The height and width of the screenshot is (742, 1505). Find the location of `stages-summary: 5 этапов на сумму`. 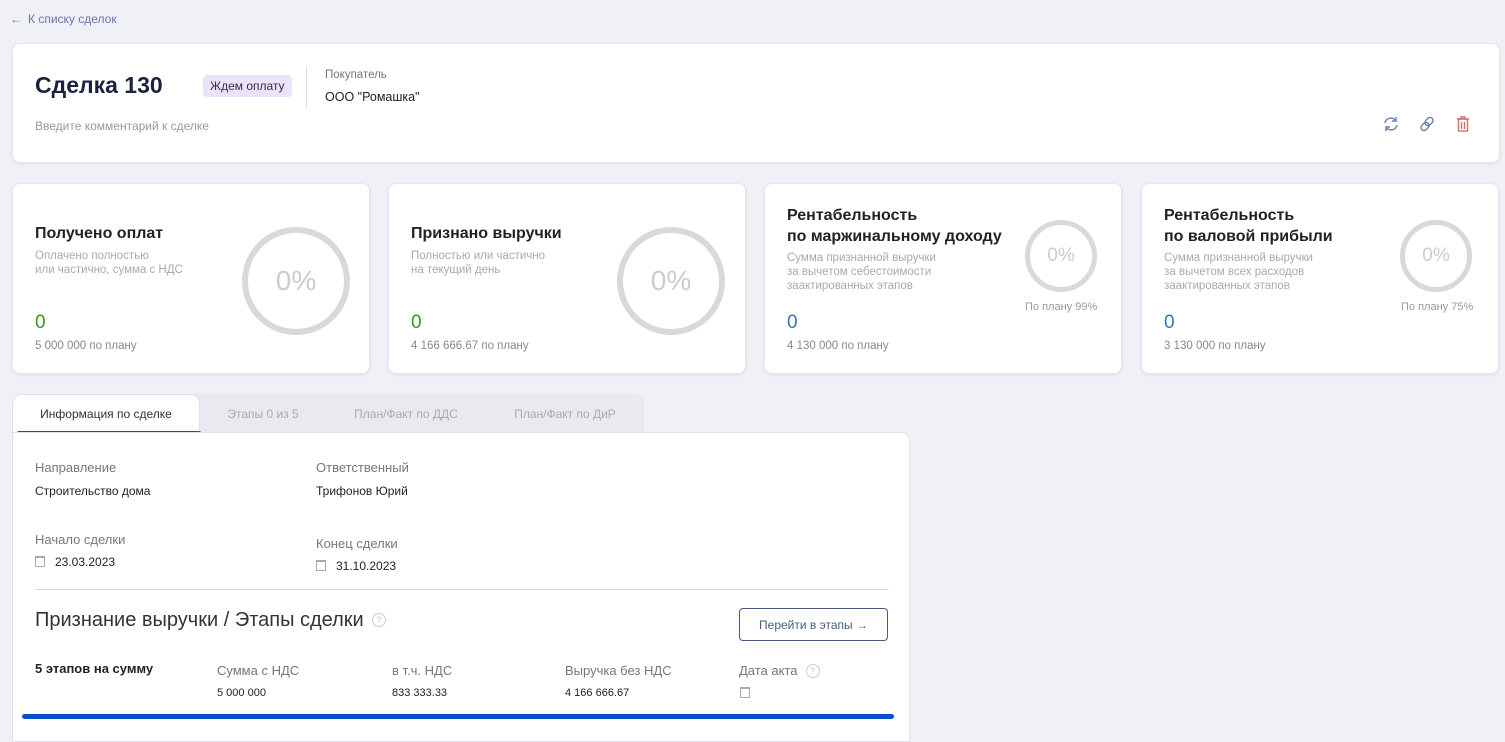

stages-summary: 5 этапов на сумму is located at coordinates (94, 668).